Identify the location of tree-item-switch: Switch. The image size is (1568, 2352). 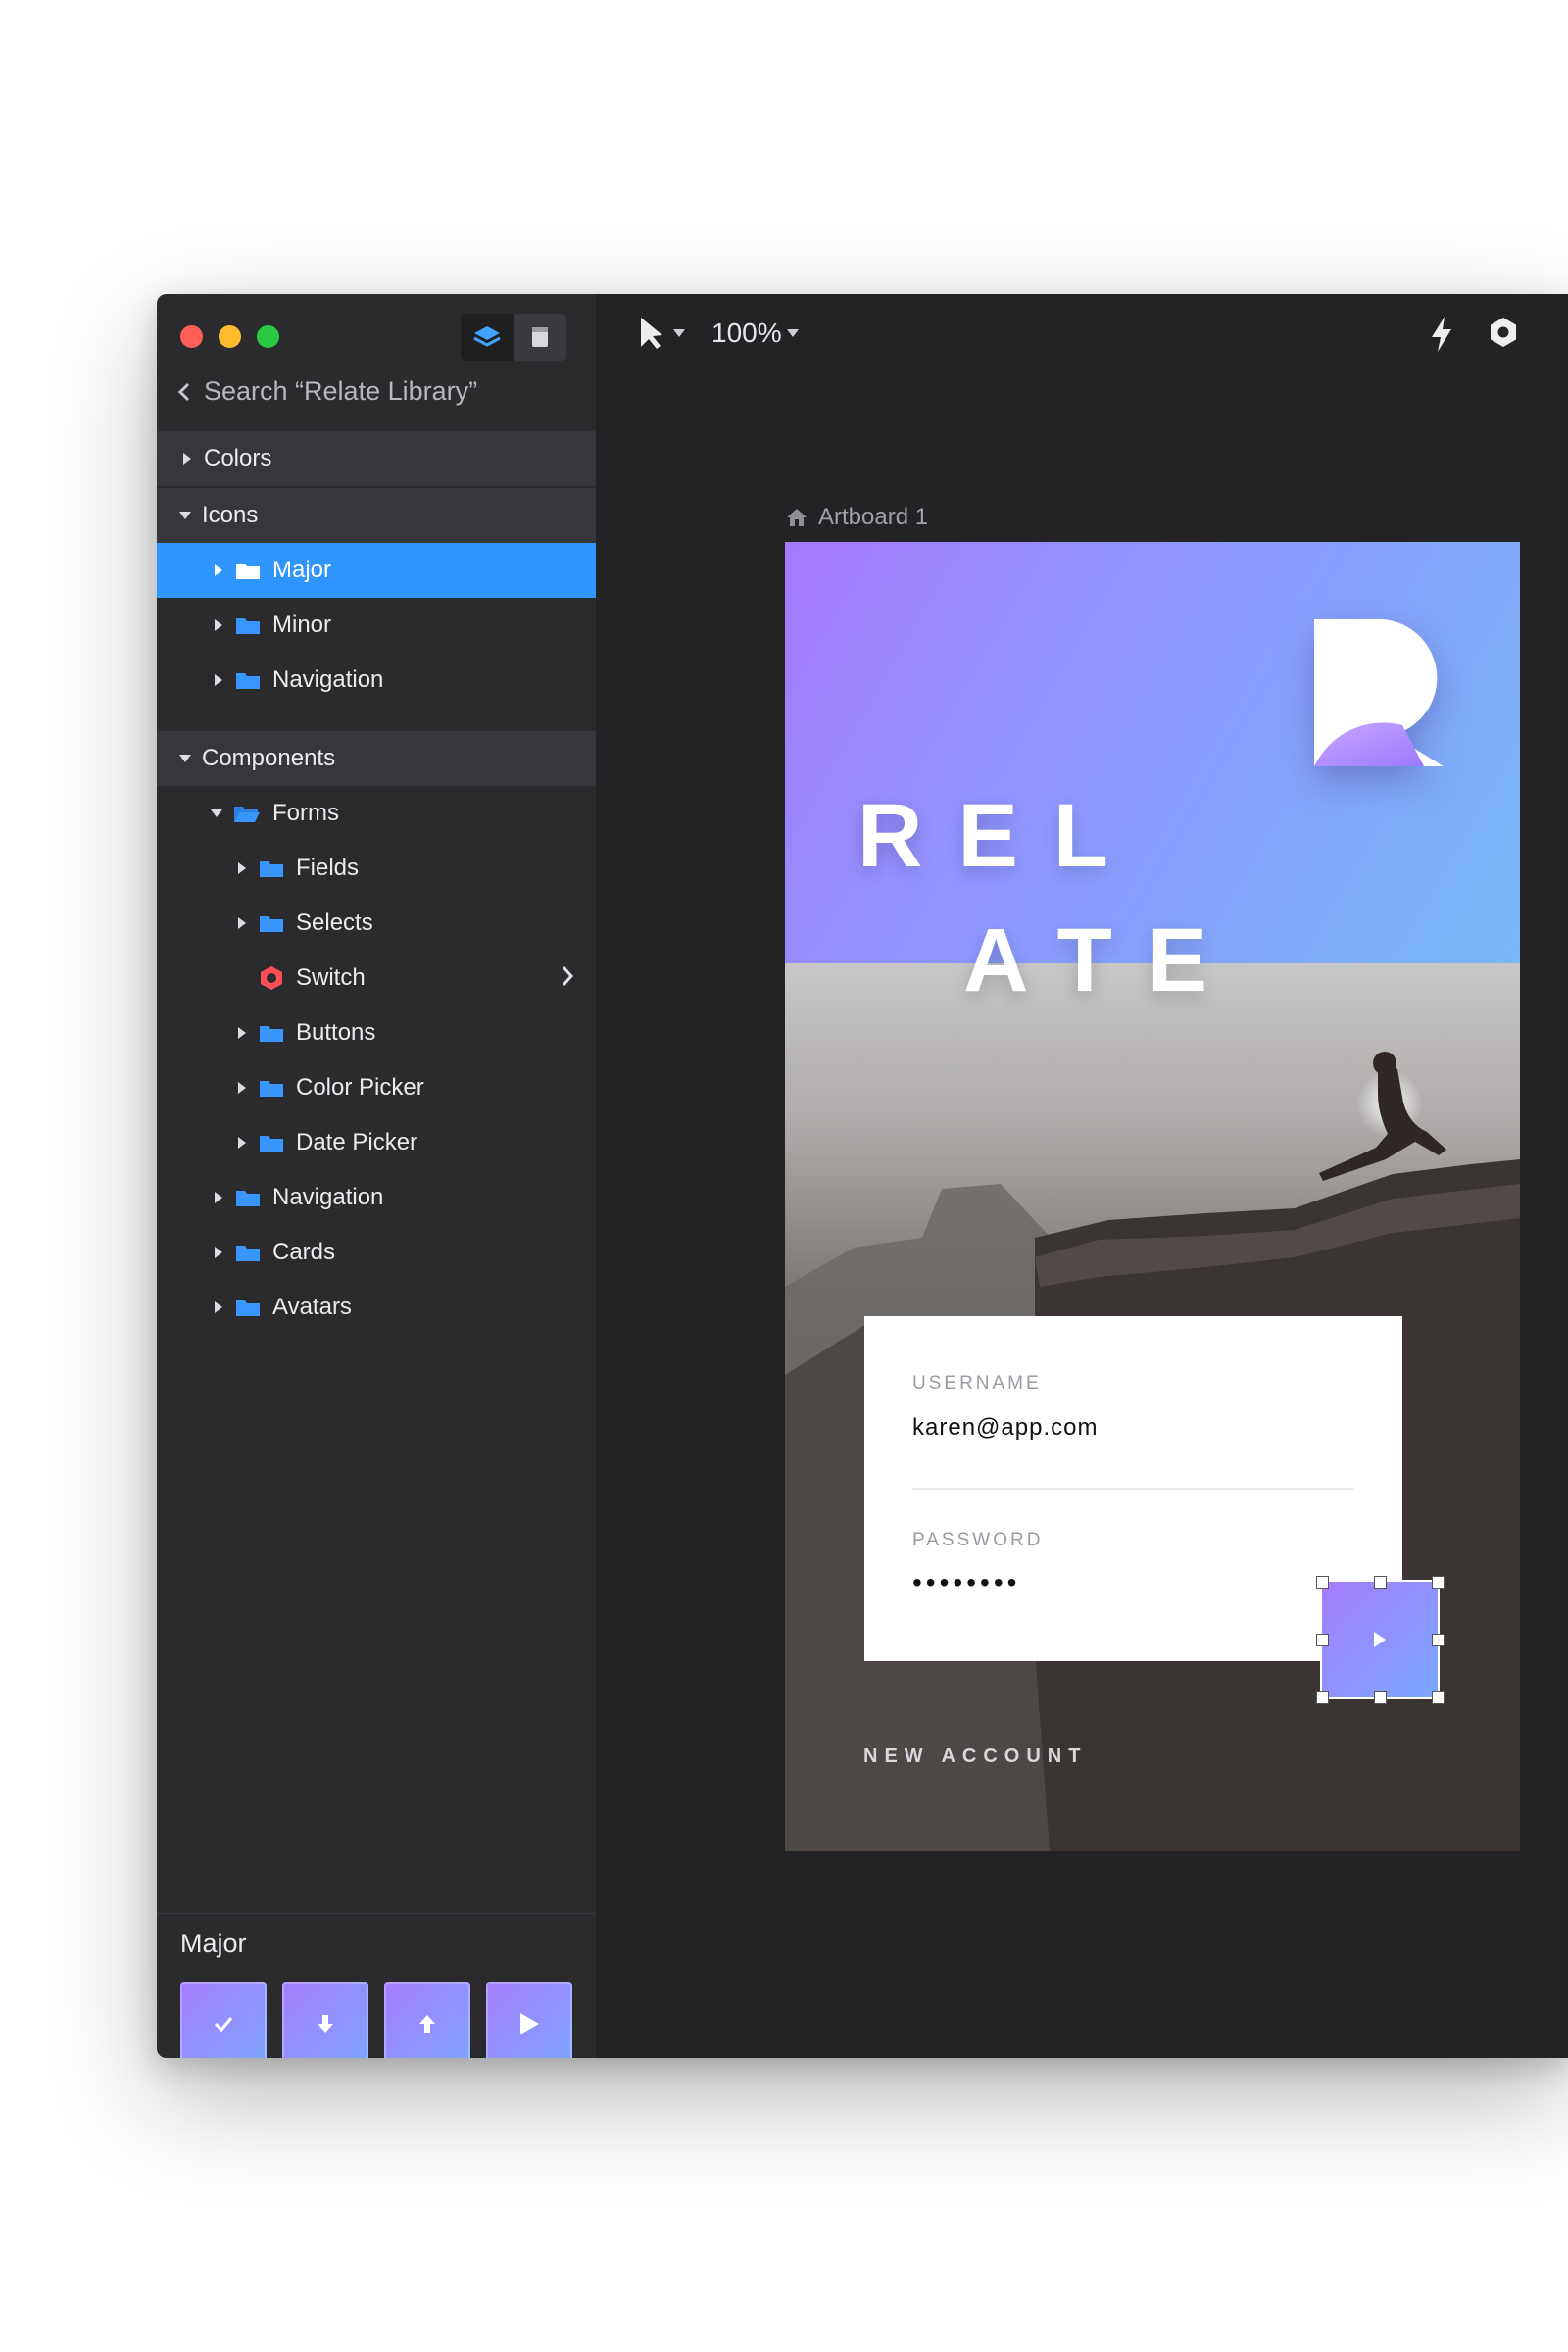
(376, 978).